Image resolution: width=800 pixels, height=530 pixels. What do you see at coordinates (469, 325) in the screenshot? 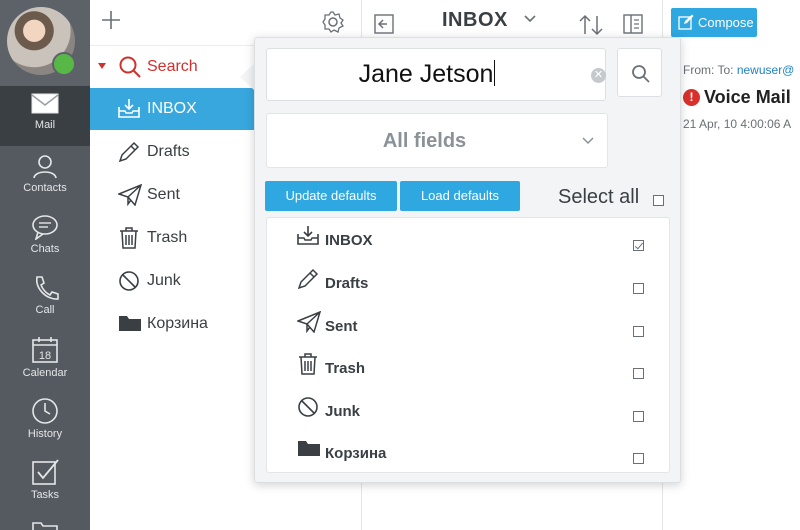
I see `folder-option-sent: Sent` at bounding box center [469, 325].